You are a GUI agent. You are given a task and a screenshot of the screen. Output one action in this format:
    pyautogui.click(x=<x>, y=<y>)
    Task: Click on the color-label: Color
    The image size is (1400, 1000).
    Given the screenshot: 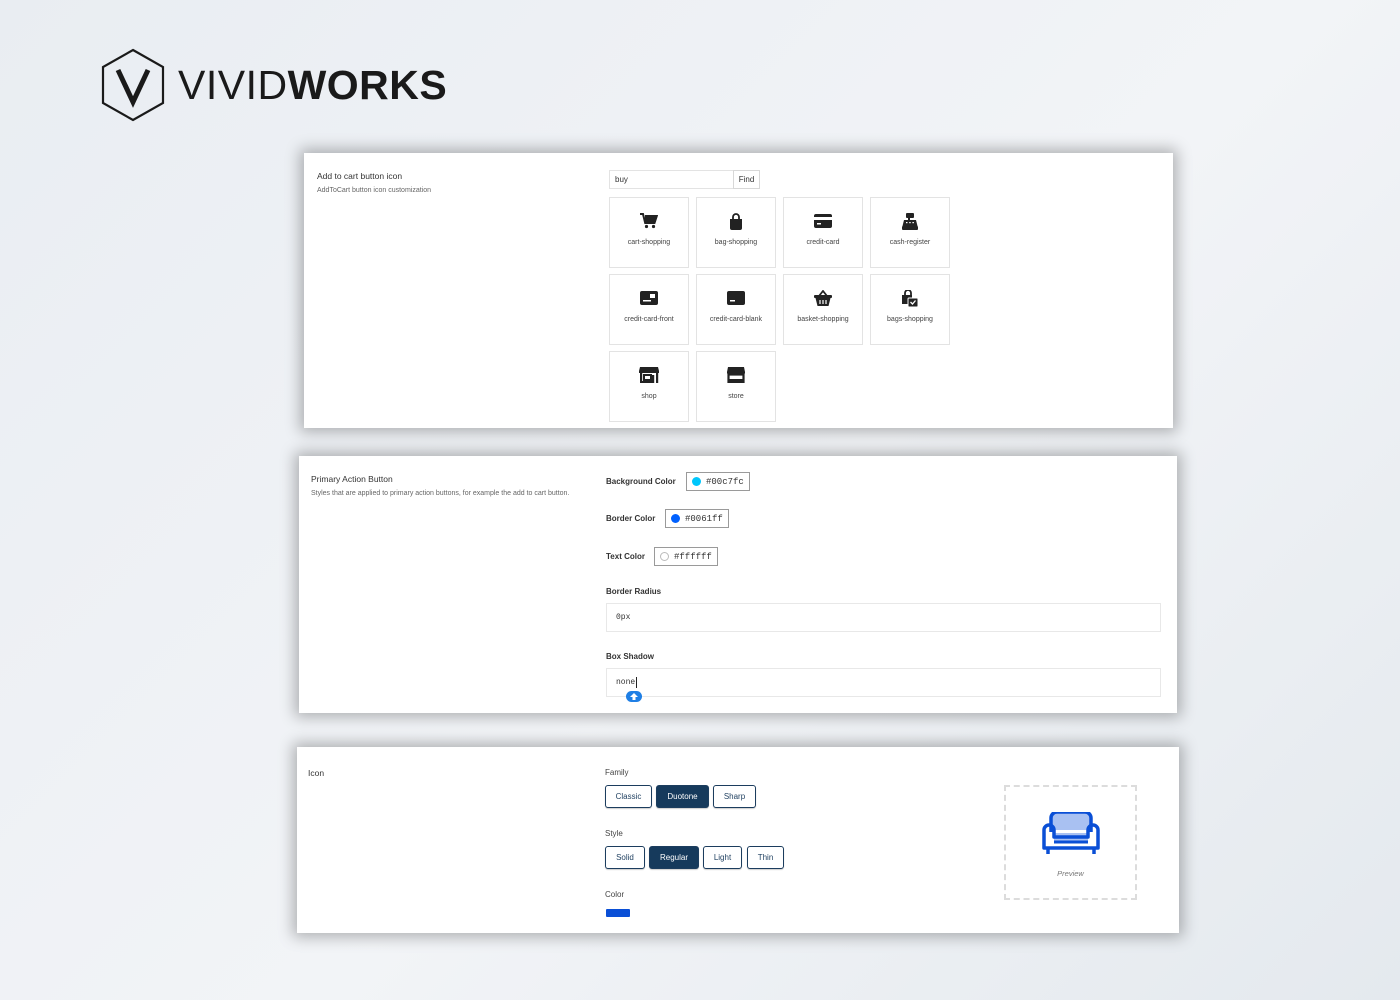 What is the action you would take?
    pyautogui.click(x=615, y=894)
    